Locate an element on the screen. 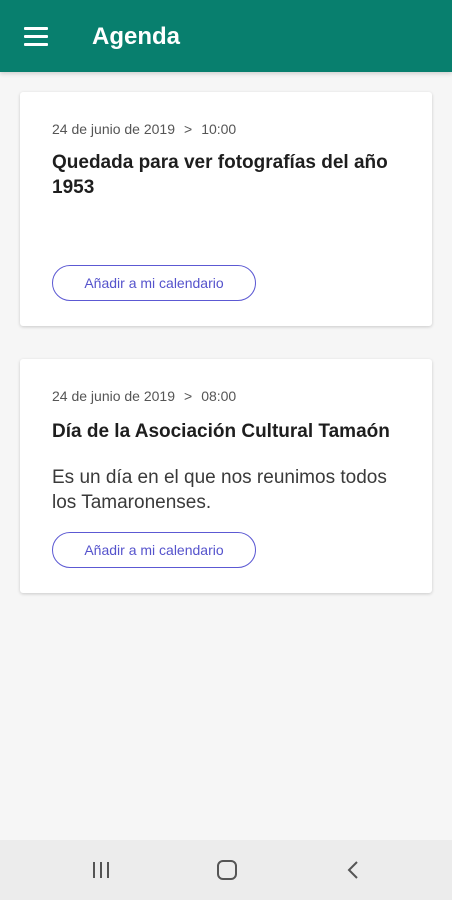 The height and width of the screenshot is (900, 452). event-datetime: 24 de junio de 2019 >10:00 is located at coordinates (144, 129).